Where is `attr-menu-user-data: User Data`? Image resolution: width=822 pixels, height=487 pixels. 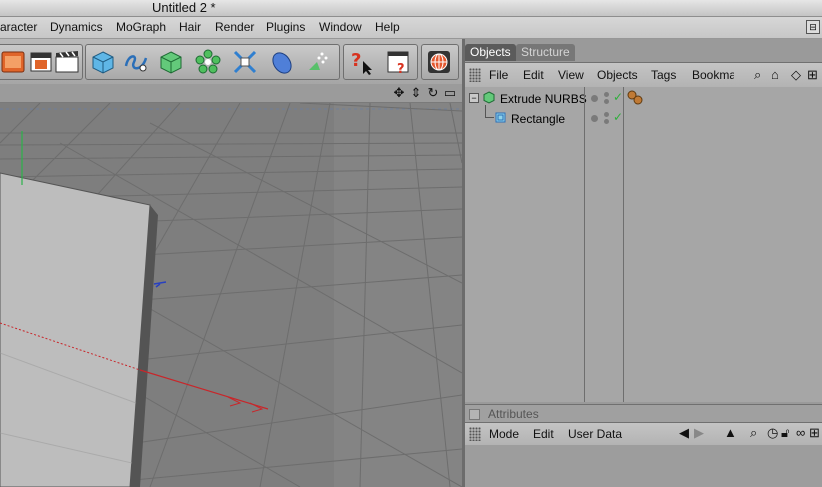
attr-menu-user-data: User Data is located at coordinates (595, 434).